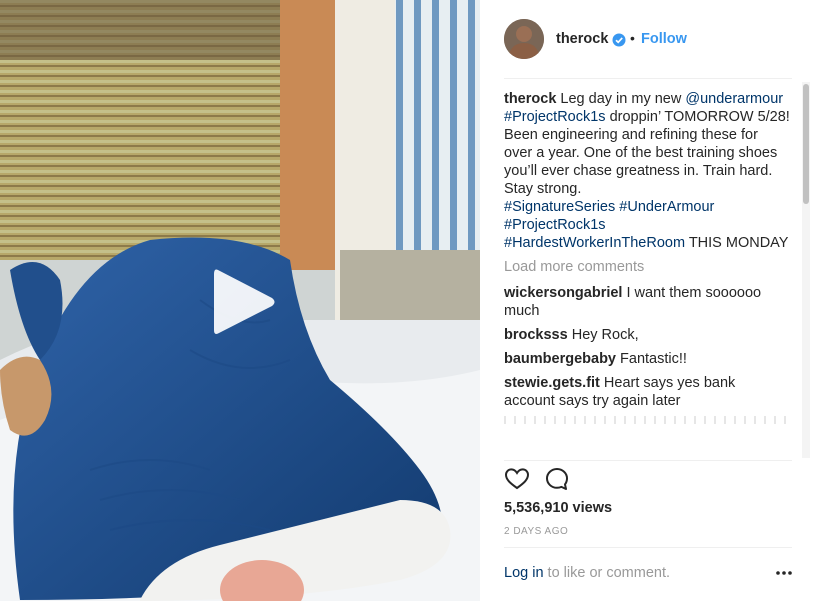 This screenshot has height=601, width=814. I want to click on comment-text: Hey Rock,, so click(603, 335).